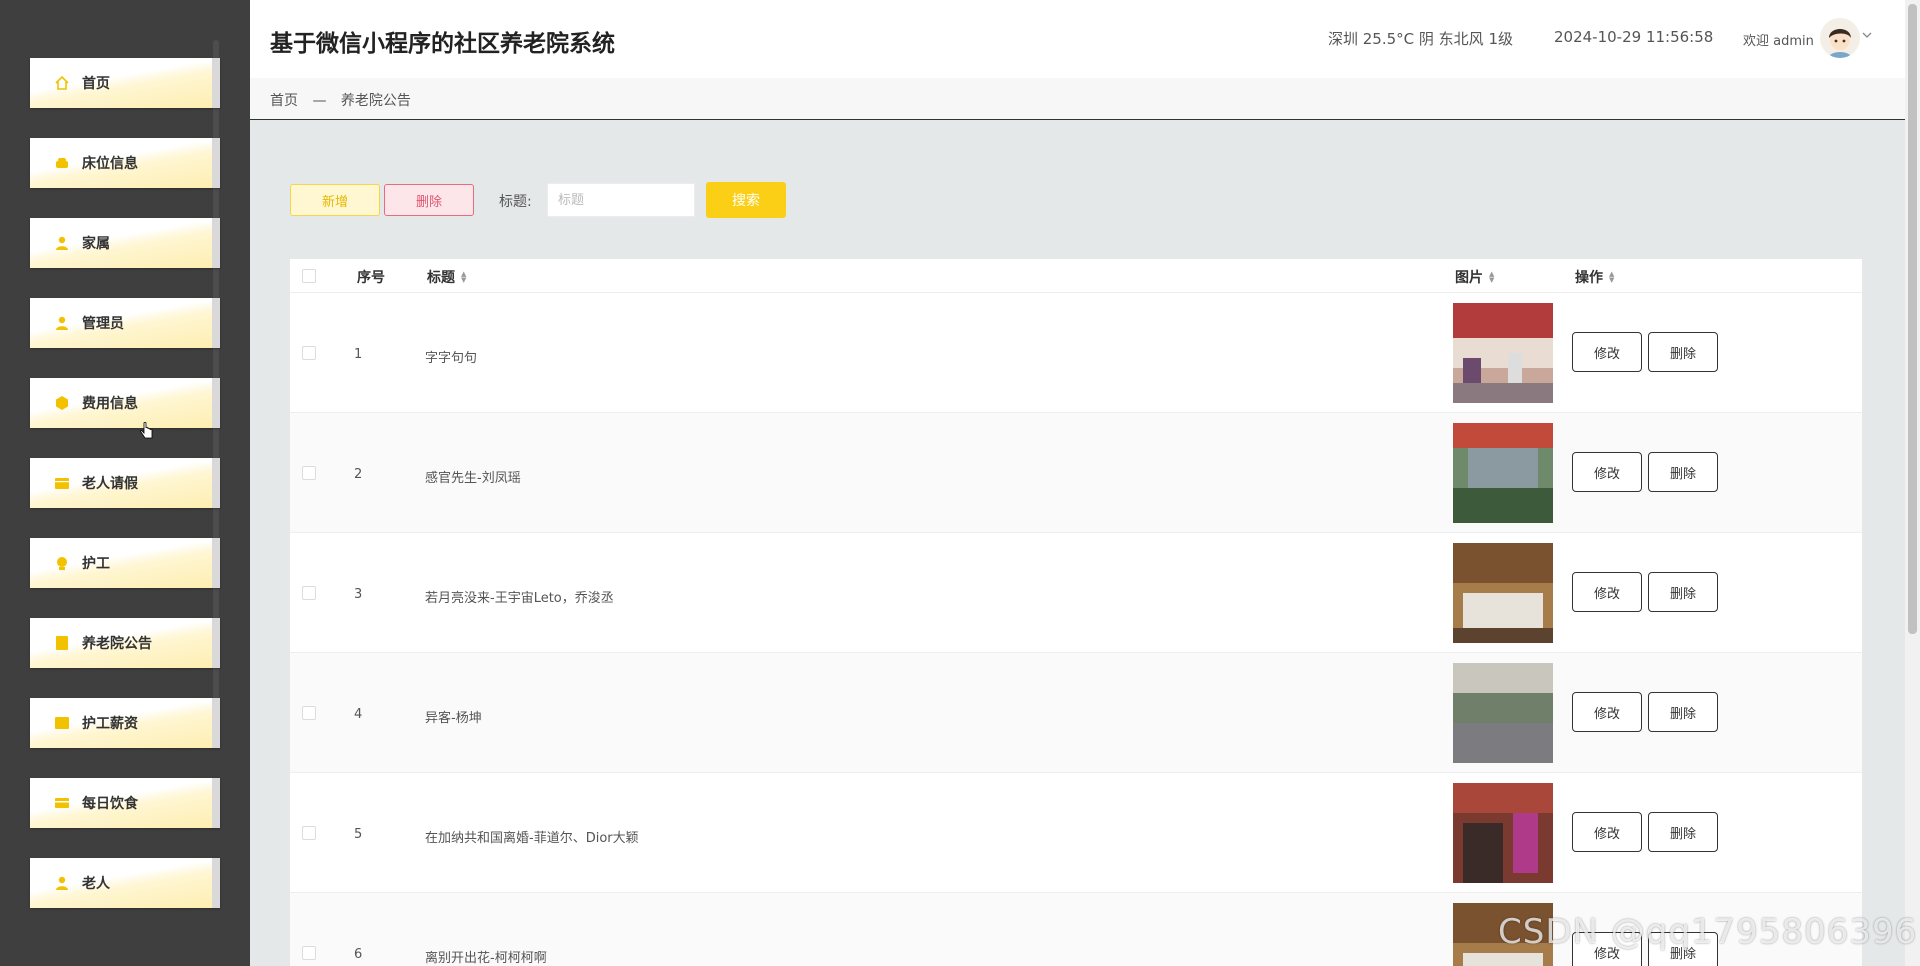 The image size is (1920, 966). I want to click on breadcrumb-home: 首页, so click(284, 101).